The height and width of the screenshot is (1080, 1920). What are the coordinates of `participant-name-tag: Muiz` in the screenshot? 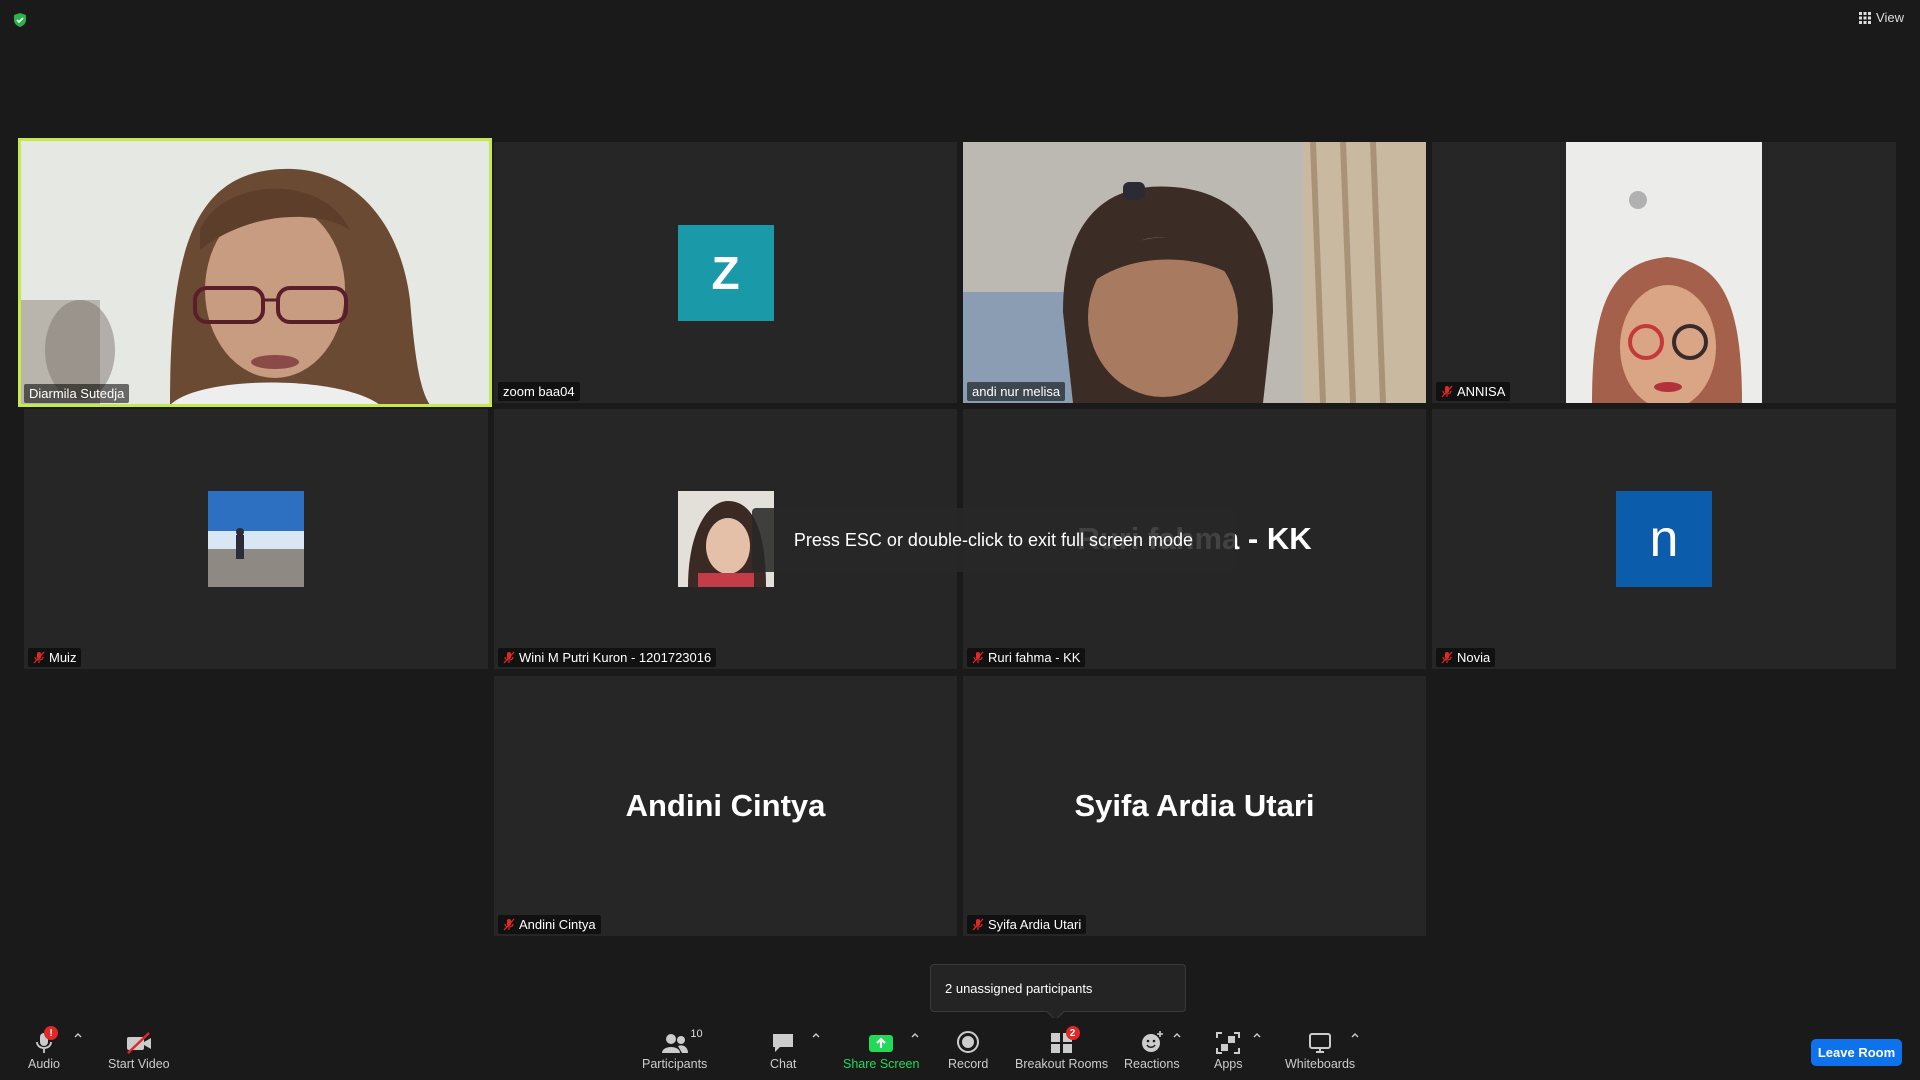 It's located at (55, 657).